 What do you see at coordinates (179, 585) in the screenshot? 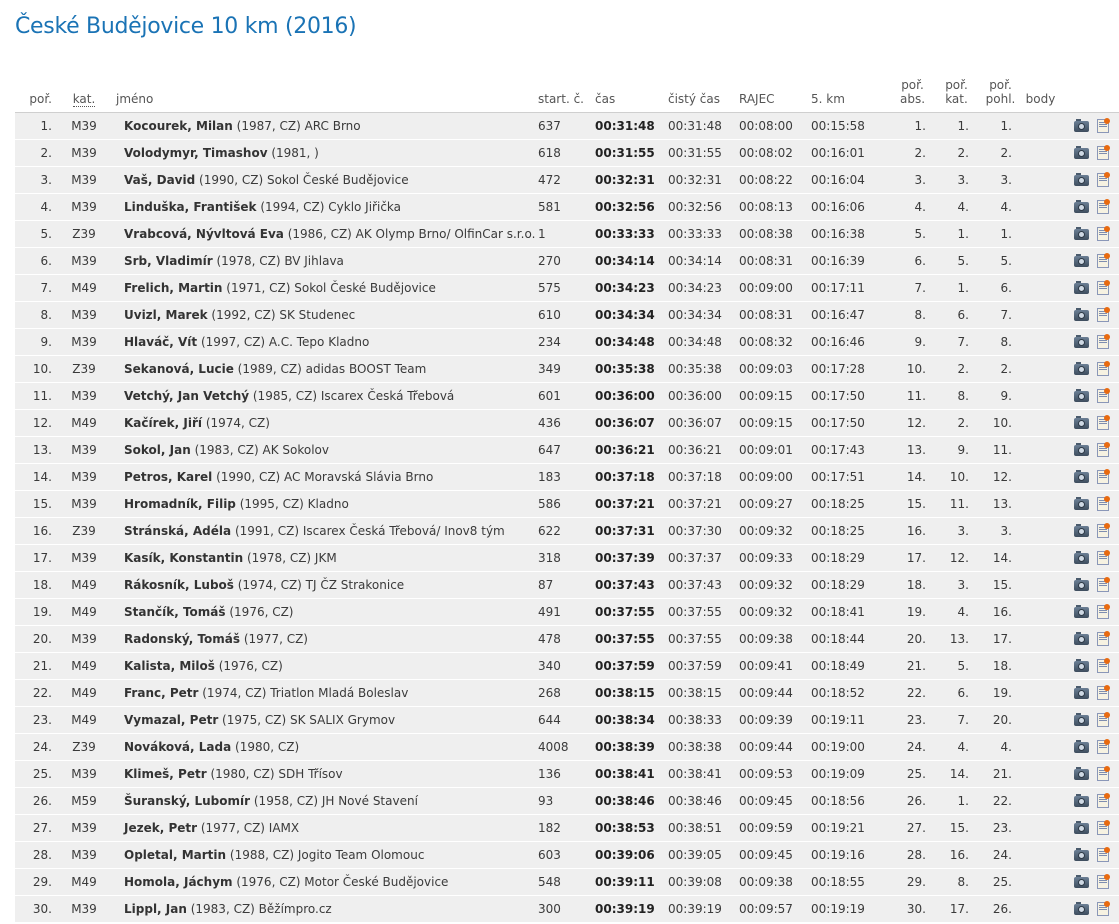
I see `runner-name: Rákosník, Luboš` at bounding box center [179, 585].